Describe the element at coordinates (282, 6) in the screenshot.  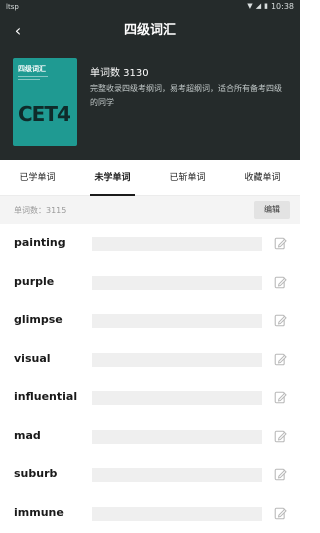
I see `clock: 10:38` at that location.